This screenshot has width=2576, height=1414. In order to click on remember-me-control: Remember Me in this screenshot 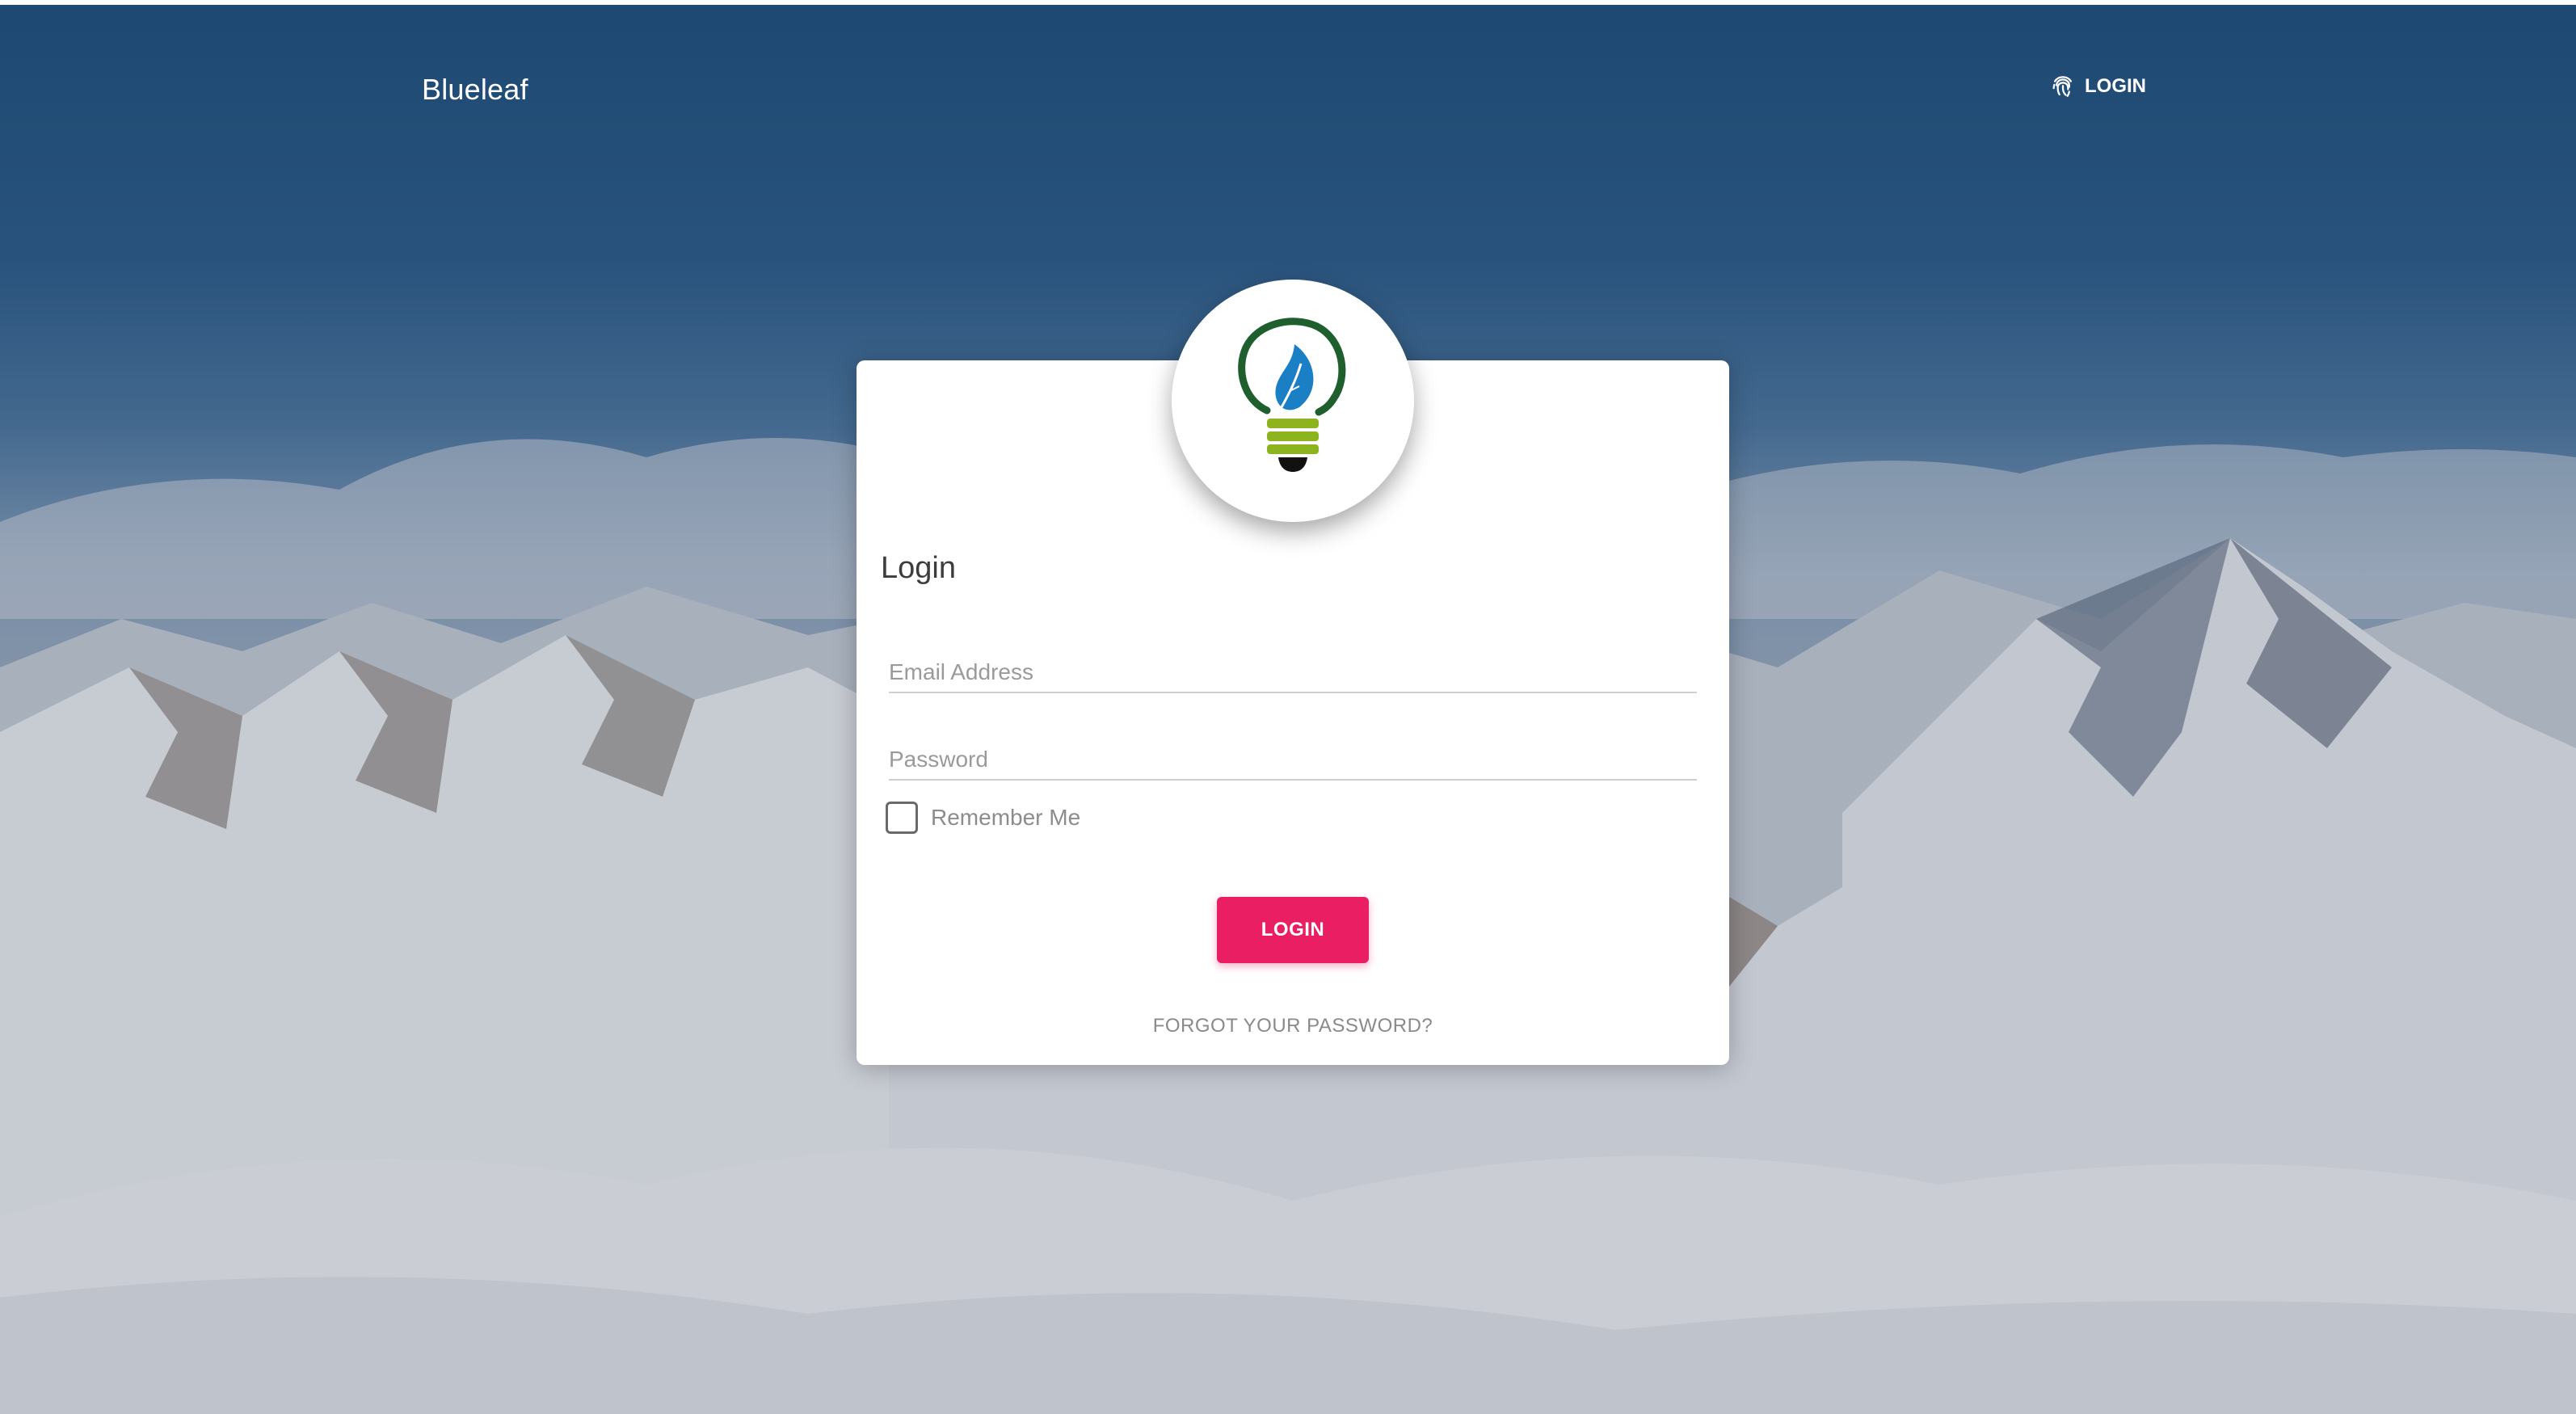, I will do `click(983, 818)`.